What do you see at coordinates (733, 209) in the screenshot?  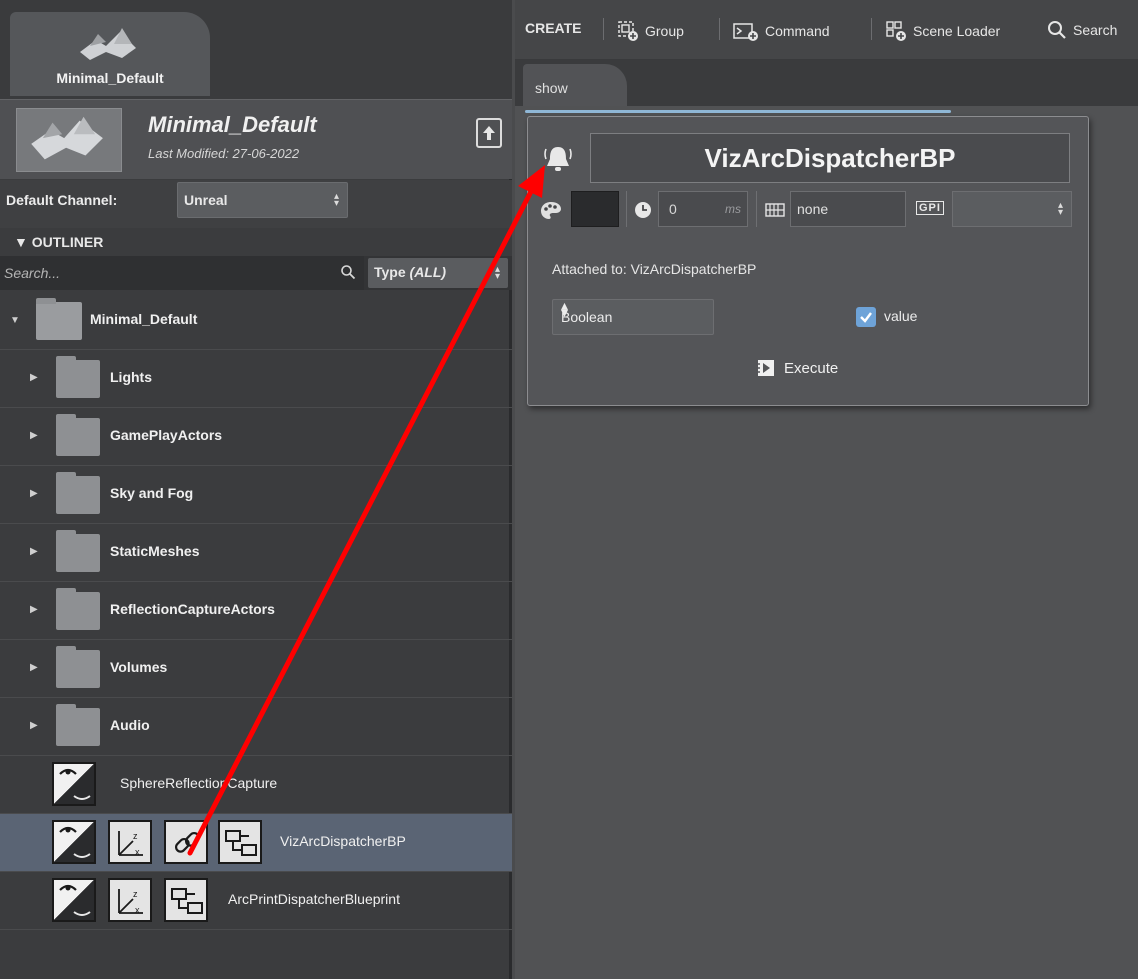 I see `delay-unit: ms` at bounding box center [733, 209].